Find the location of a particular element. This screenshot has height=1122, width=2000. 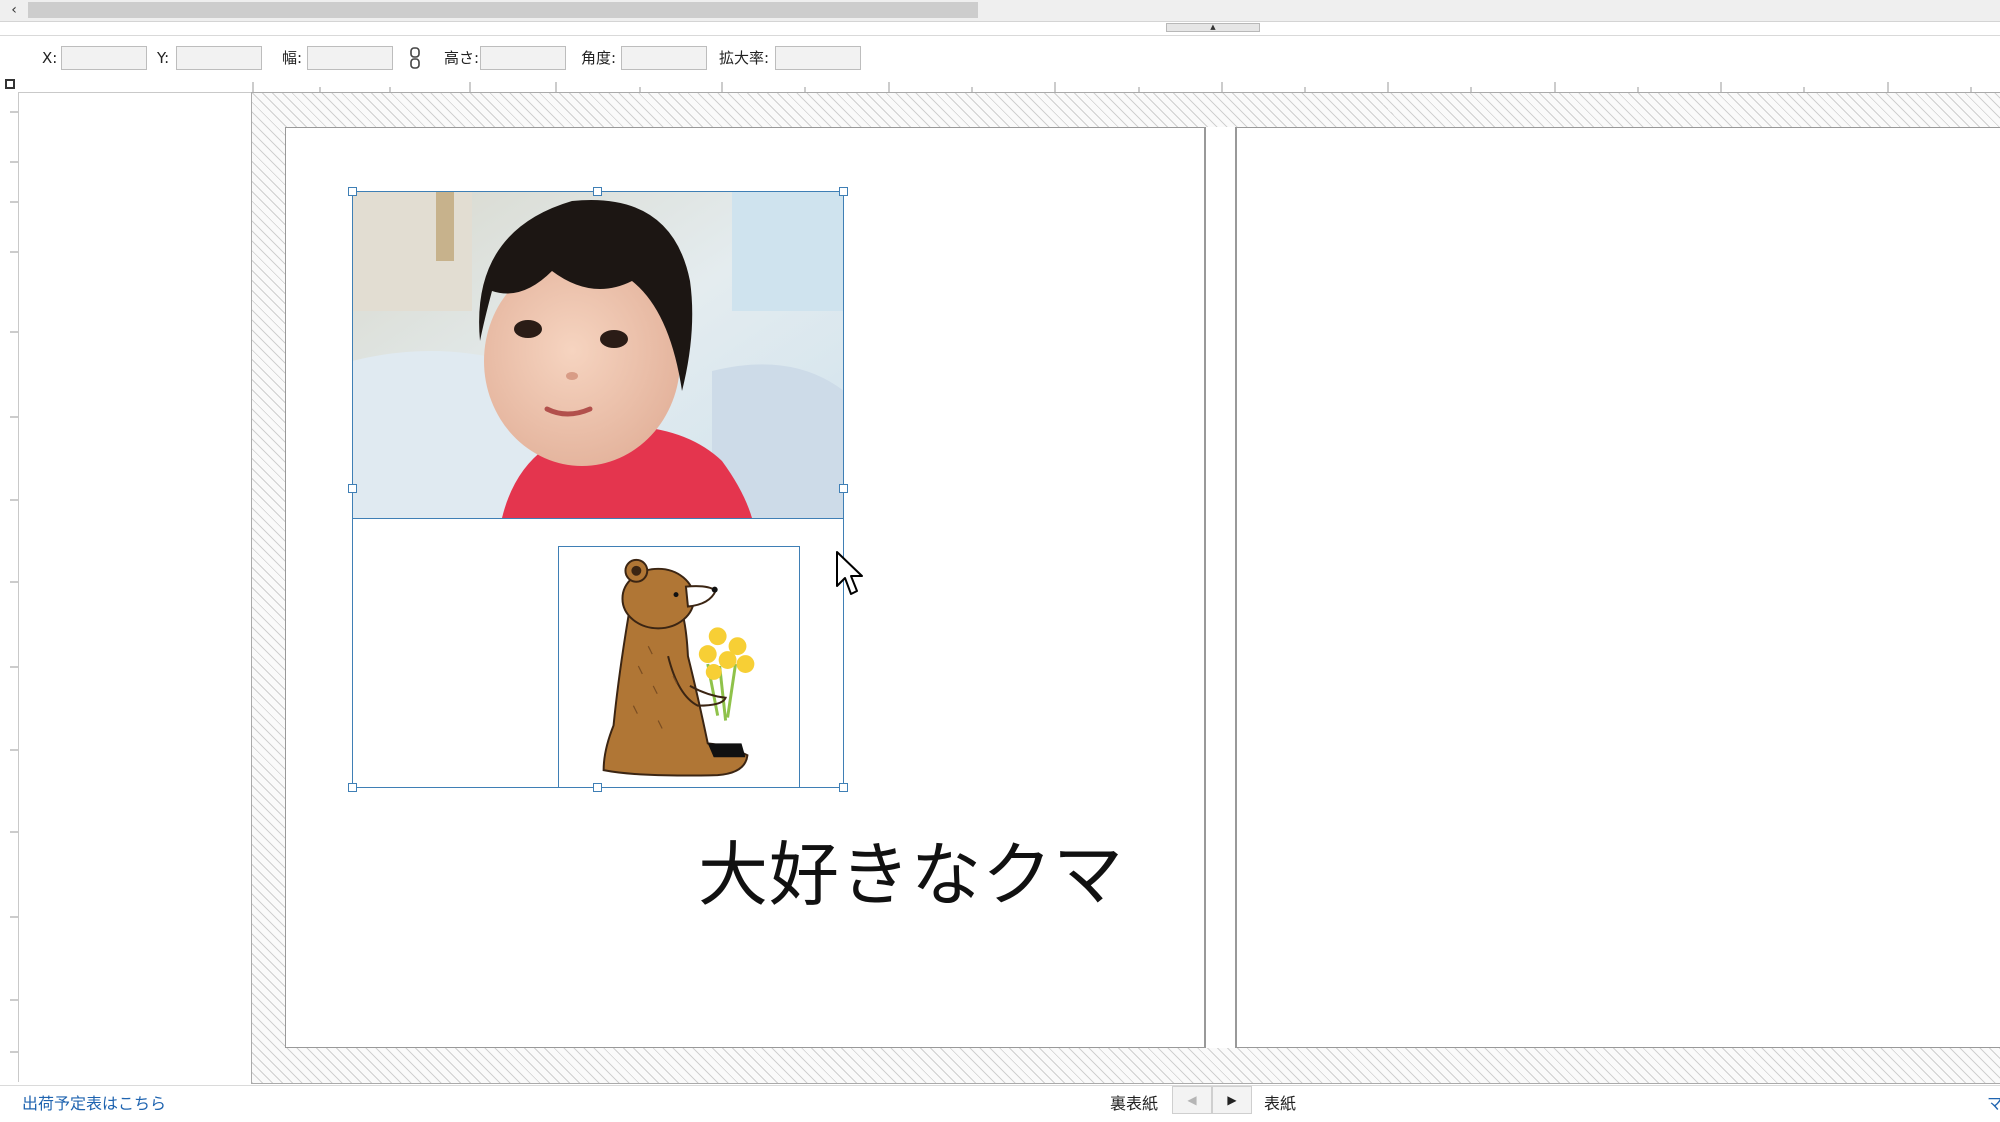

status-bar is located at coordinates (1000, 1103).